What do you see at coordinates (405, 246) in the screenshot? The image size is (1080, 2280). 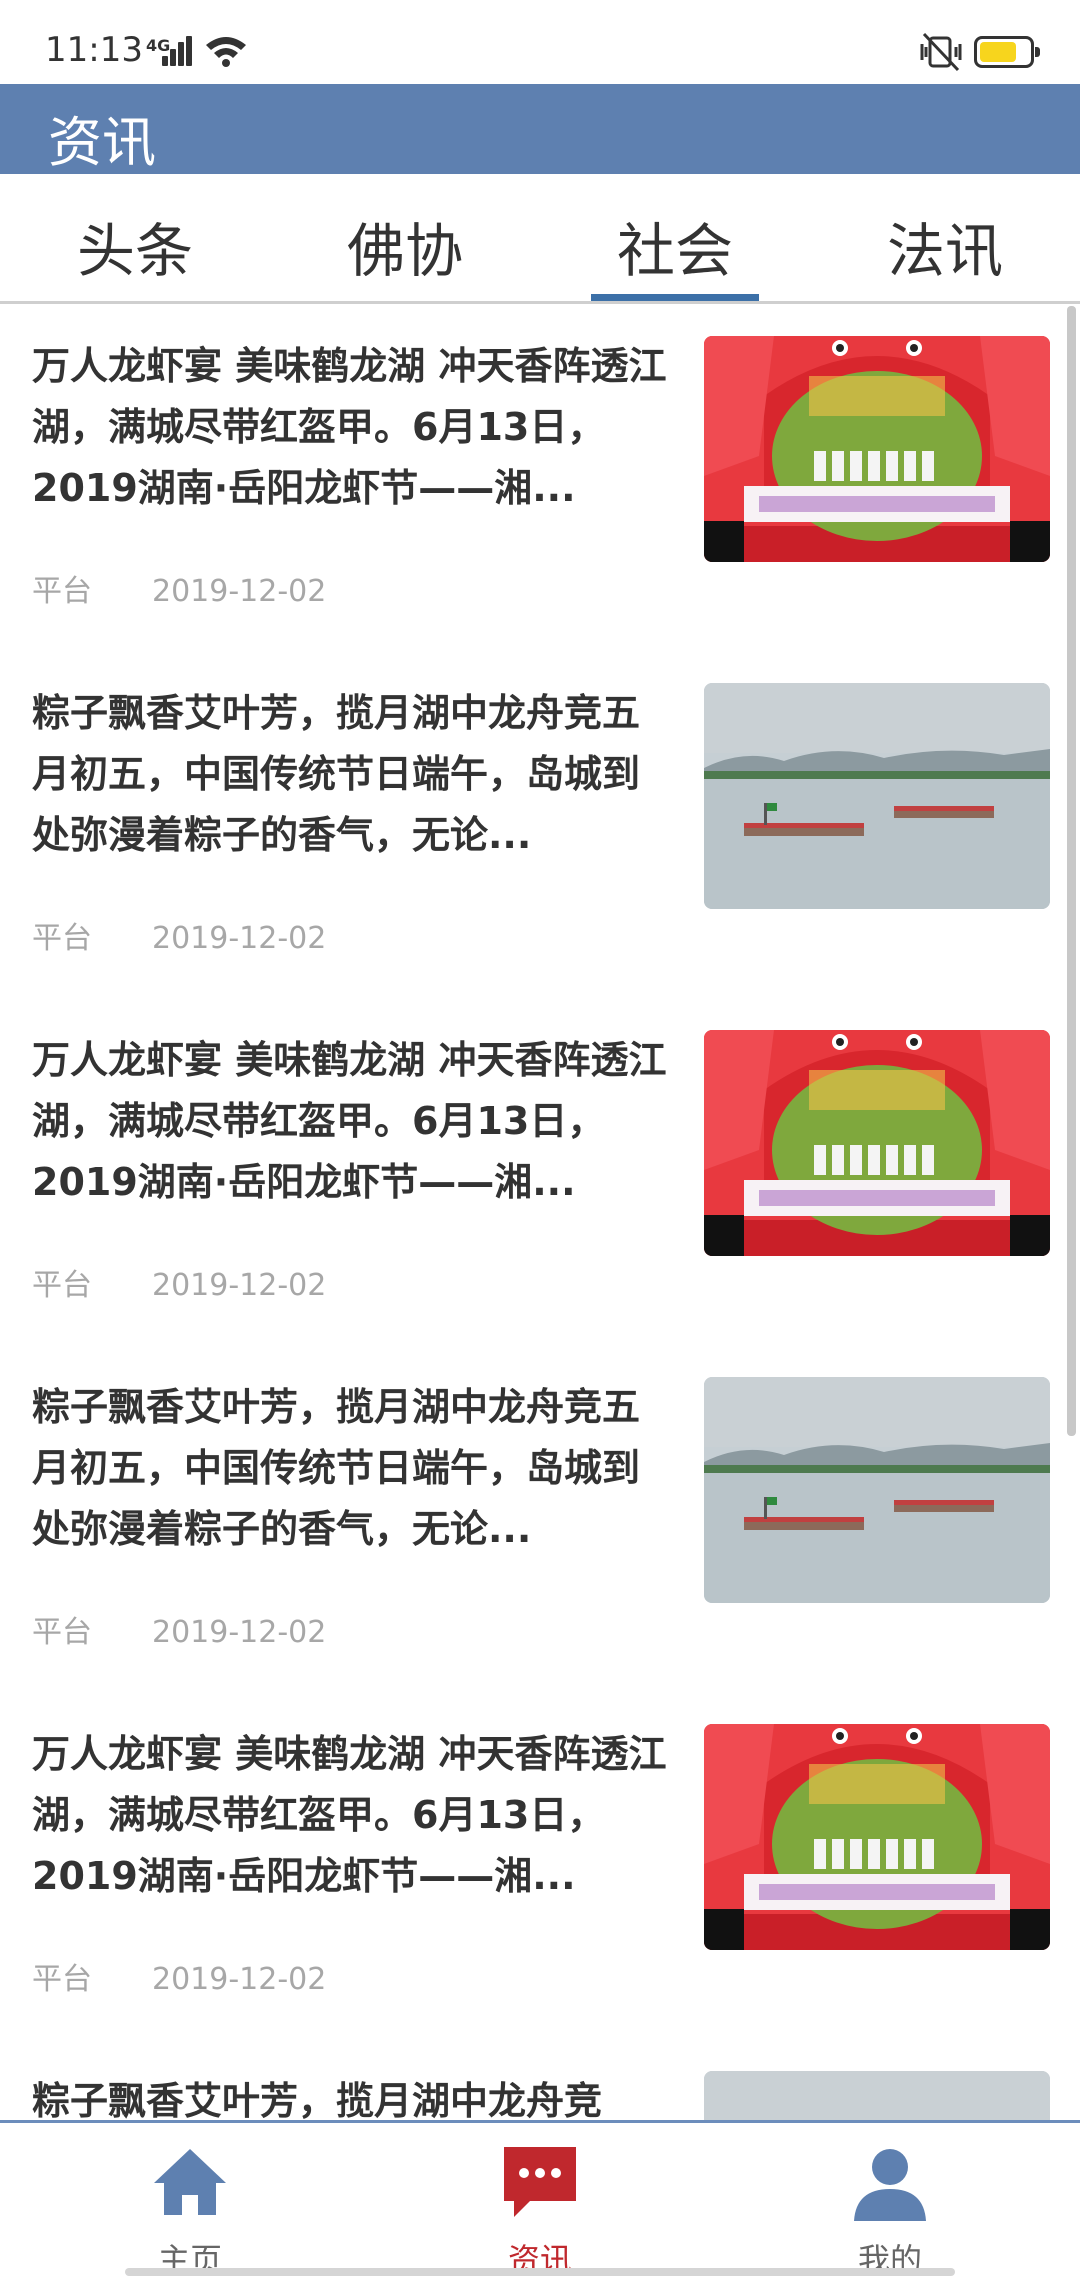 I see `tab-buddhist-association: 佛协` at bounding box center [405, 246].